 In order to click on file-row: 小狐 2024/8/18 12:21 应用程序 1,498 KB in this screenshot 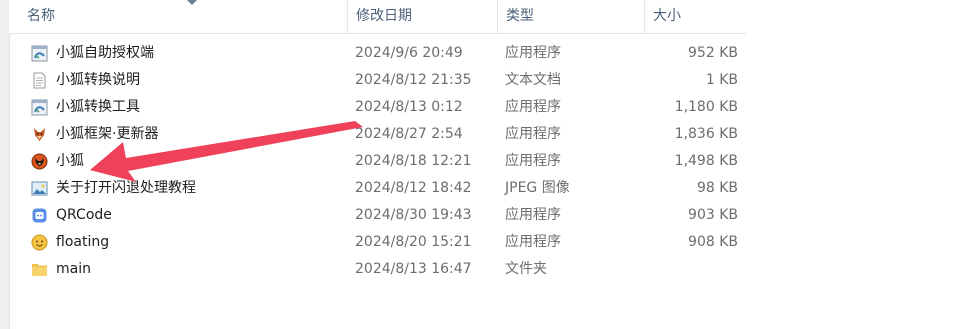, I will do `click(377, 161)`.